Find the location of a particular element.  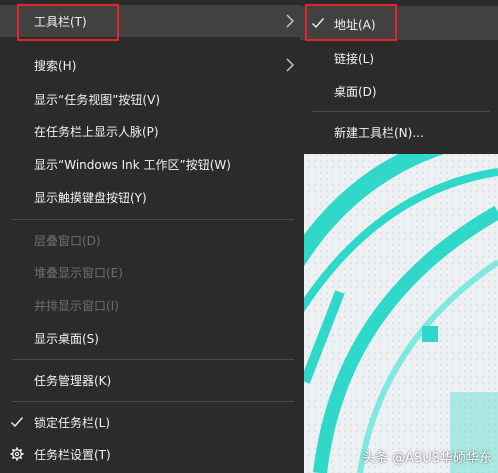

menu-item-label: 堆叠显示窗口(E) is located at coordinates (78, 272).